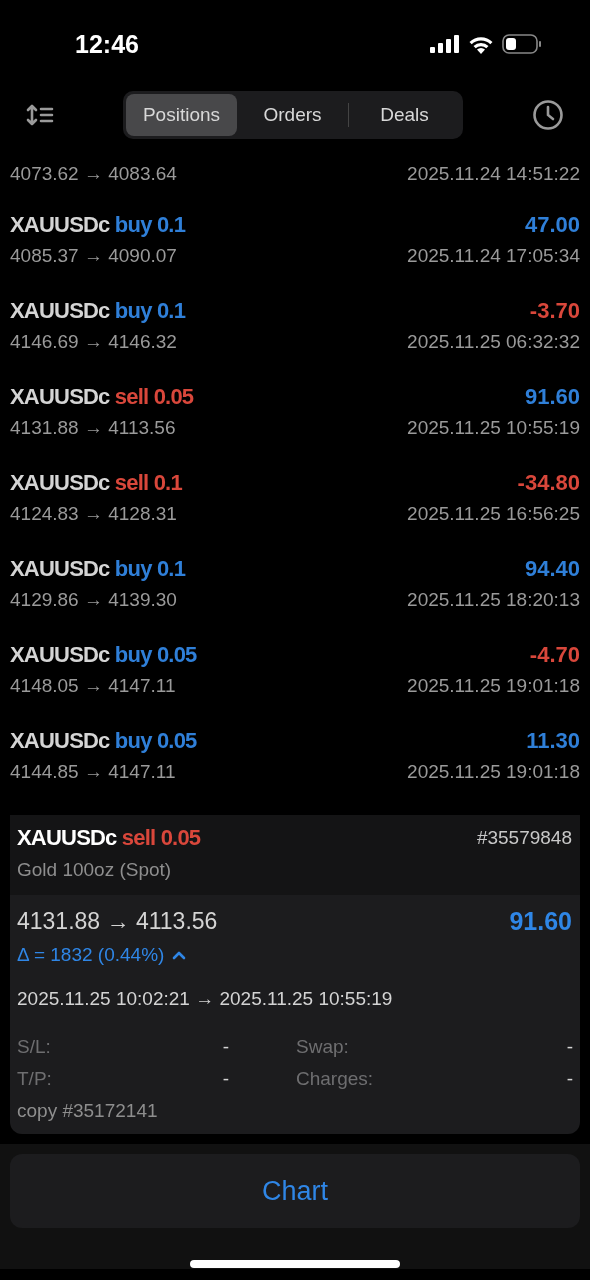 Image resolution: width=590 pixels, height=1280 pixels. Describe the element at coordinates (548, 483) in the screenshot. I see `profit-value: -34.80` at that location.